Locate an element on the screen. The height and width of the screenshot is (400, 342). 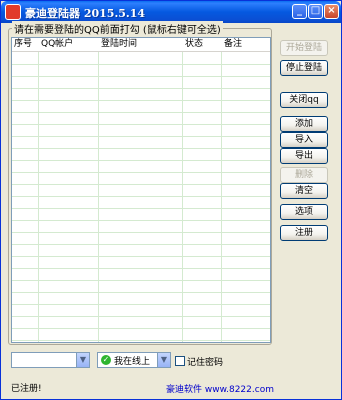
maximize-button: □ is located at coordinates (315, 11).